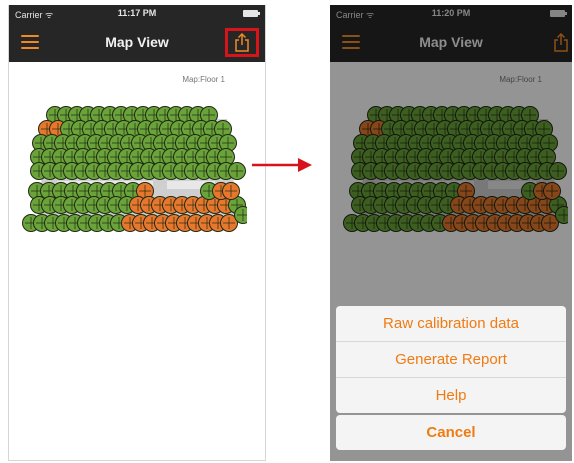 The height and width of the screenshot is (463, 574). Describe the element at coordinates (132, 175) in the screenshot. I see `floor-map` at that location.